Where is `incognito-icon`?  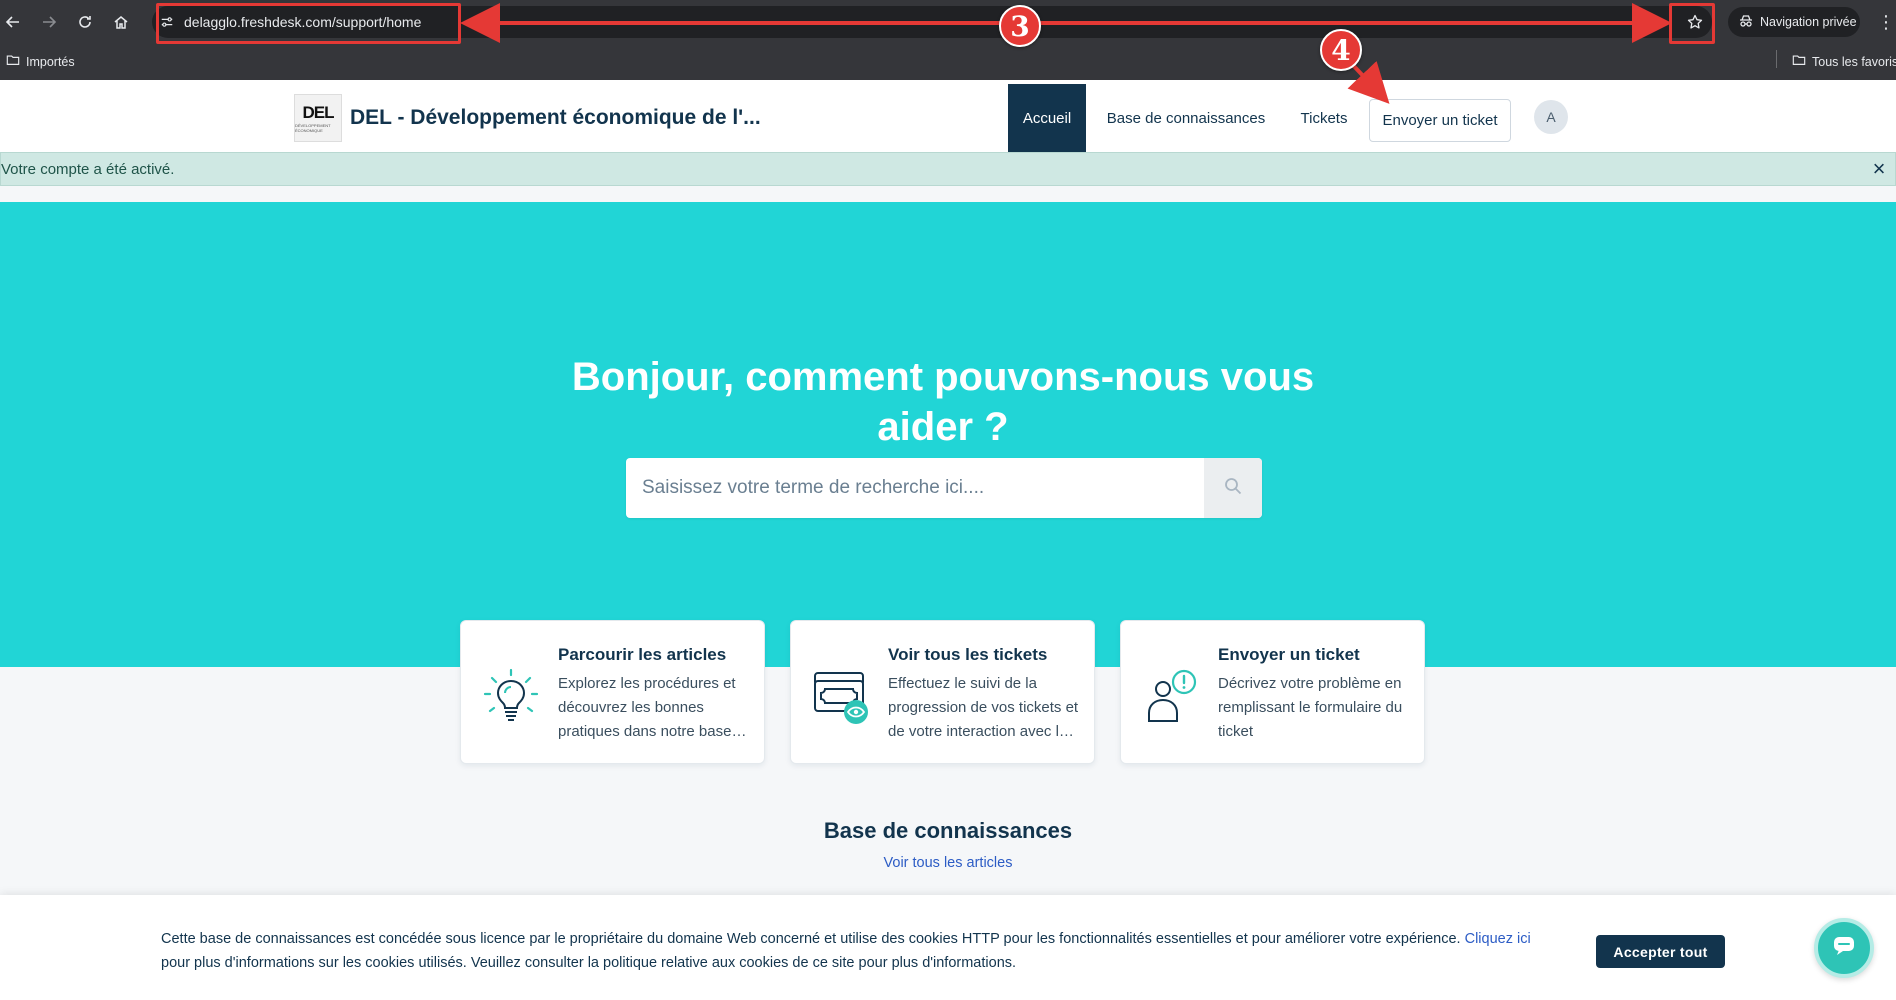
incognito-icon is located at coordinates (1746, 22).